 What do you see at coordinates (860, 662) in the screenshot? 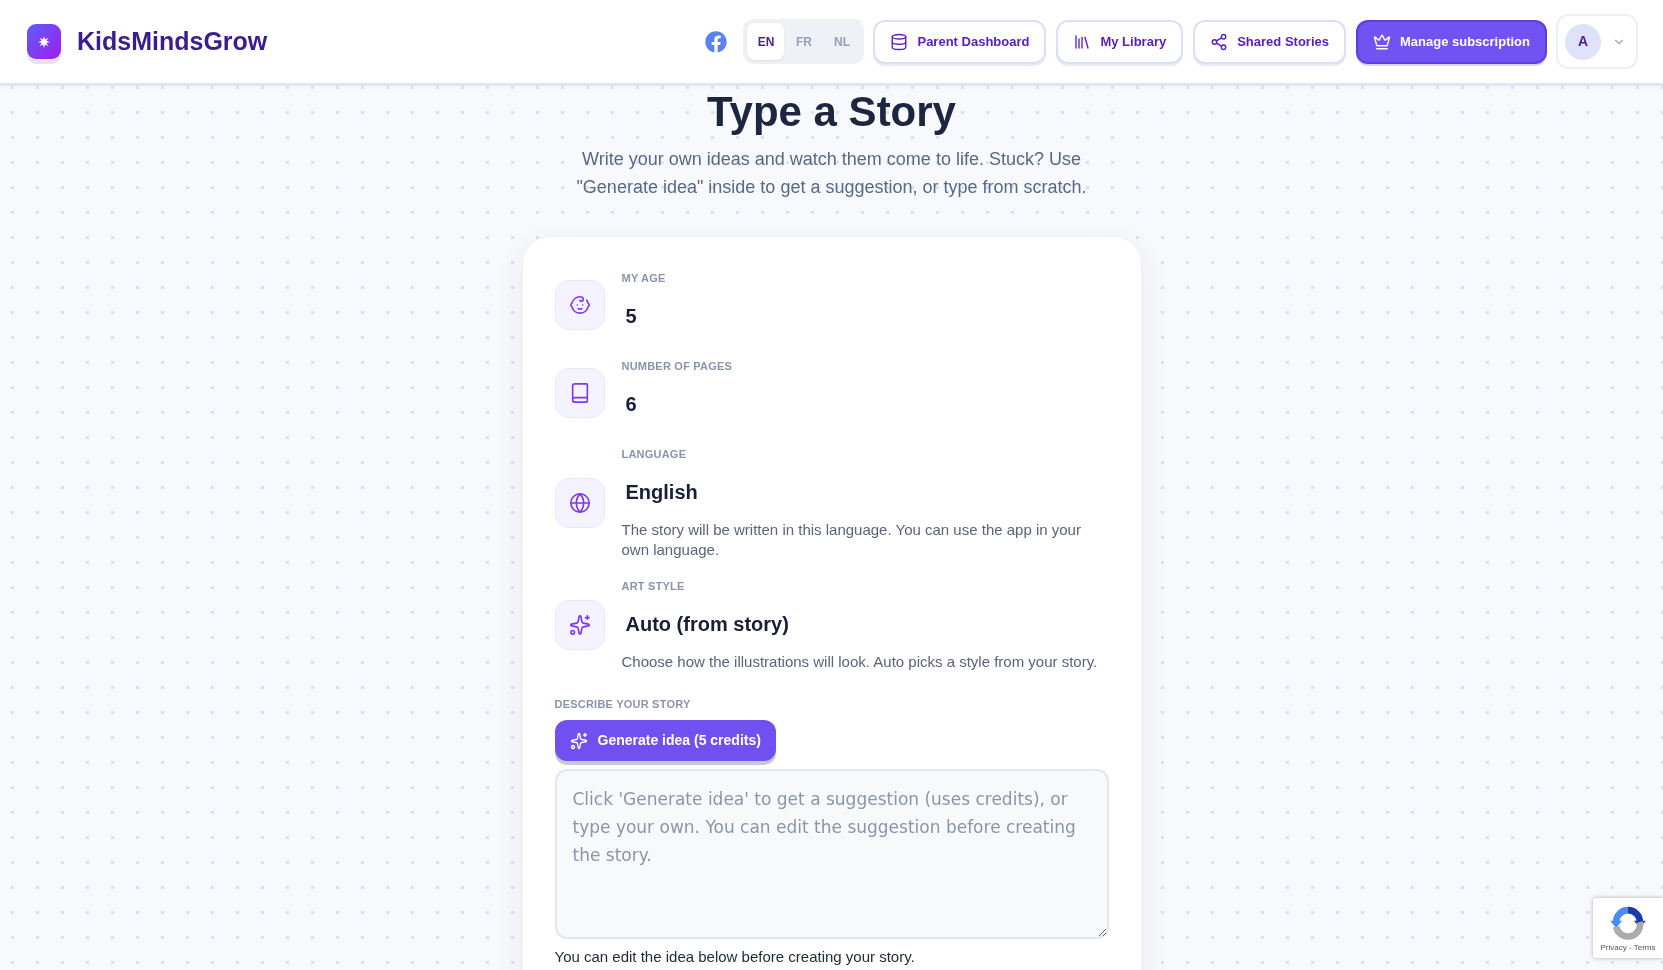
I see `field-hint: Choose how the illustrations will look. Auto picks a style from your story.` at bounding box center [860, 662].